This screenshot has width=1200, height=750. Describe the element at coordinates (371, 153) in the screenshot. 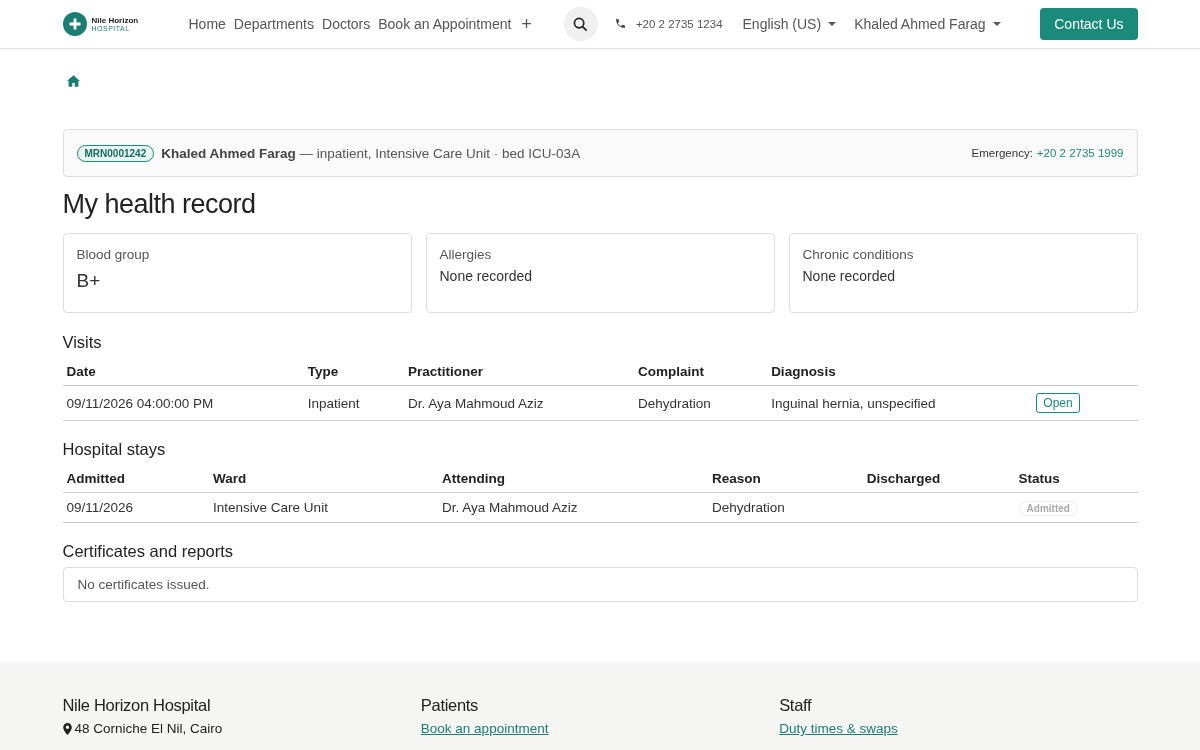

I see `patient-info: Khaled Ahmed Farag — inpatient, Intensive Care Unit · bed ICU-03A` at that location.